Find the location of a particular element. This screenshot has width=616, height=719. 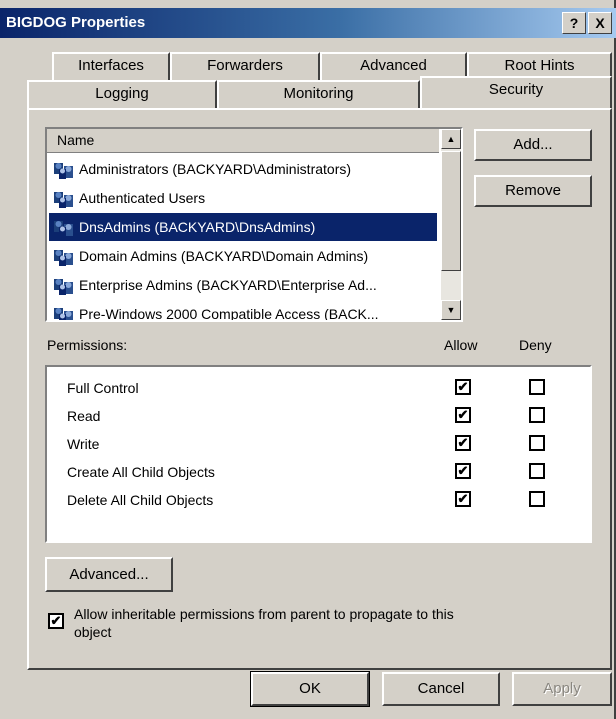

allow-column-header: Allow is located at coordinates (461, 345).